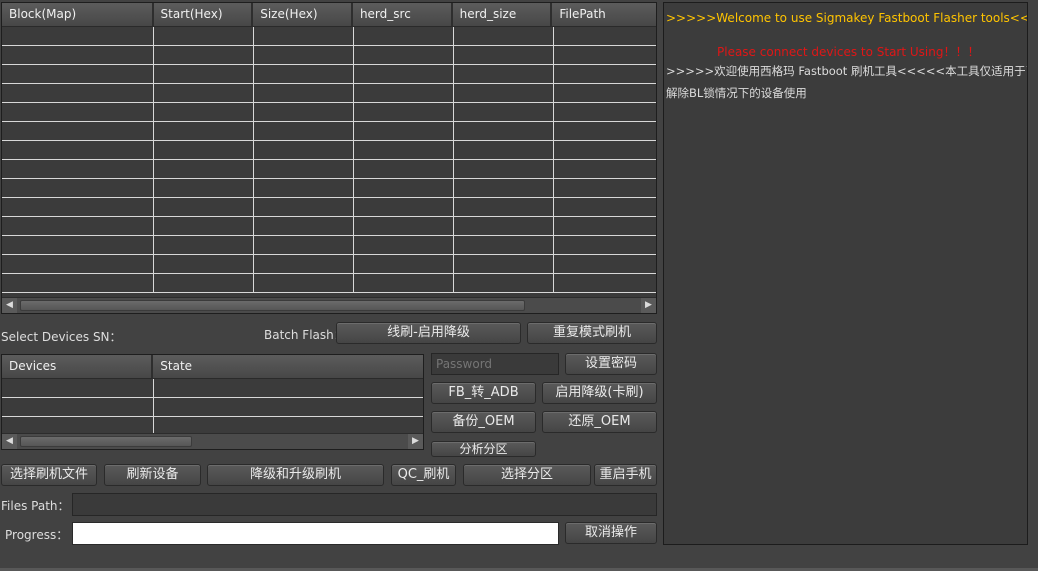  I want to click on qc-flash-button: QC_刷机, so click(423, 475).